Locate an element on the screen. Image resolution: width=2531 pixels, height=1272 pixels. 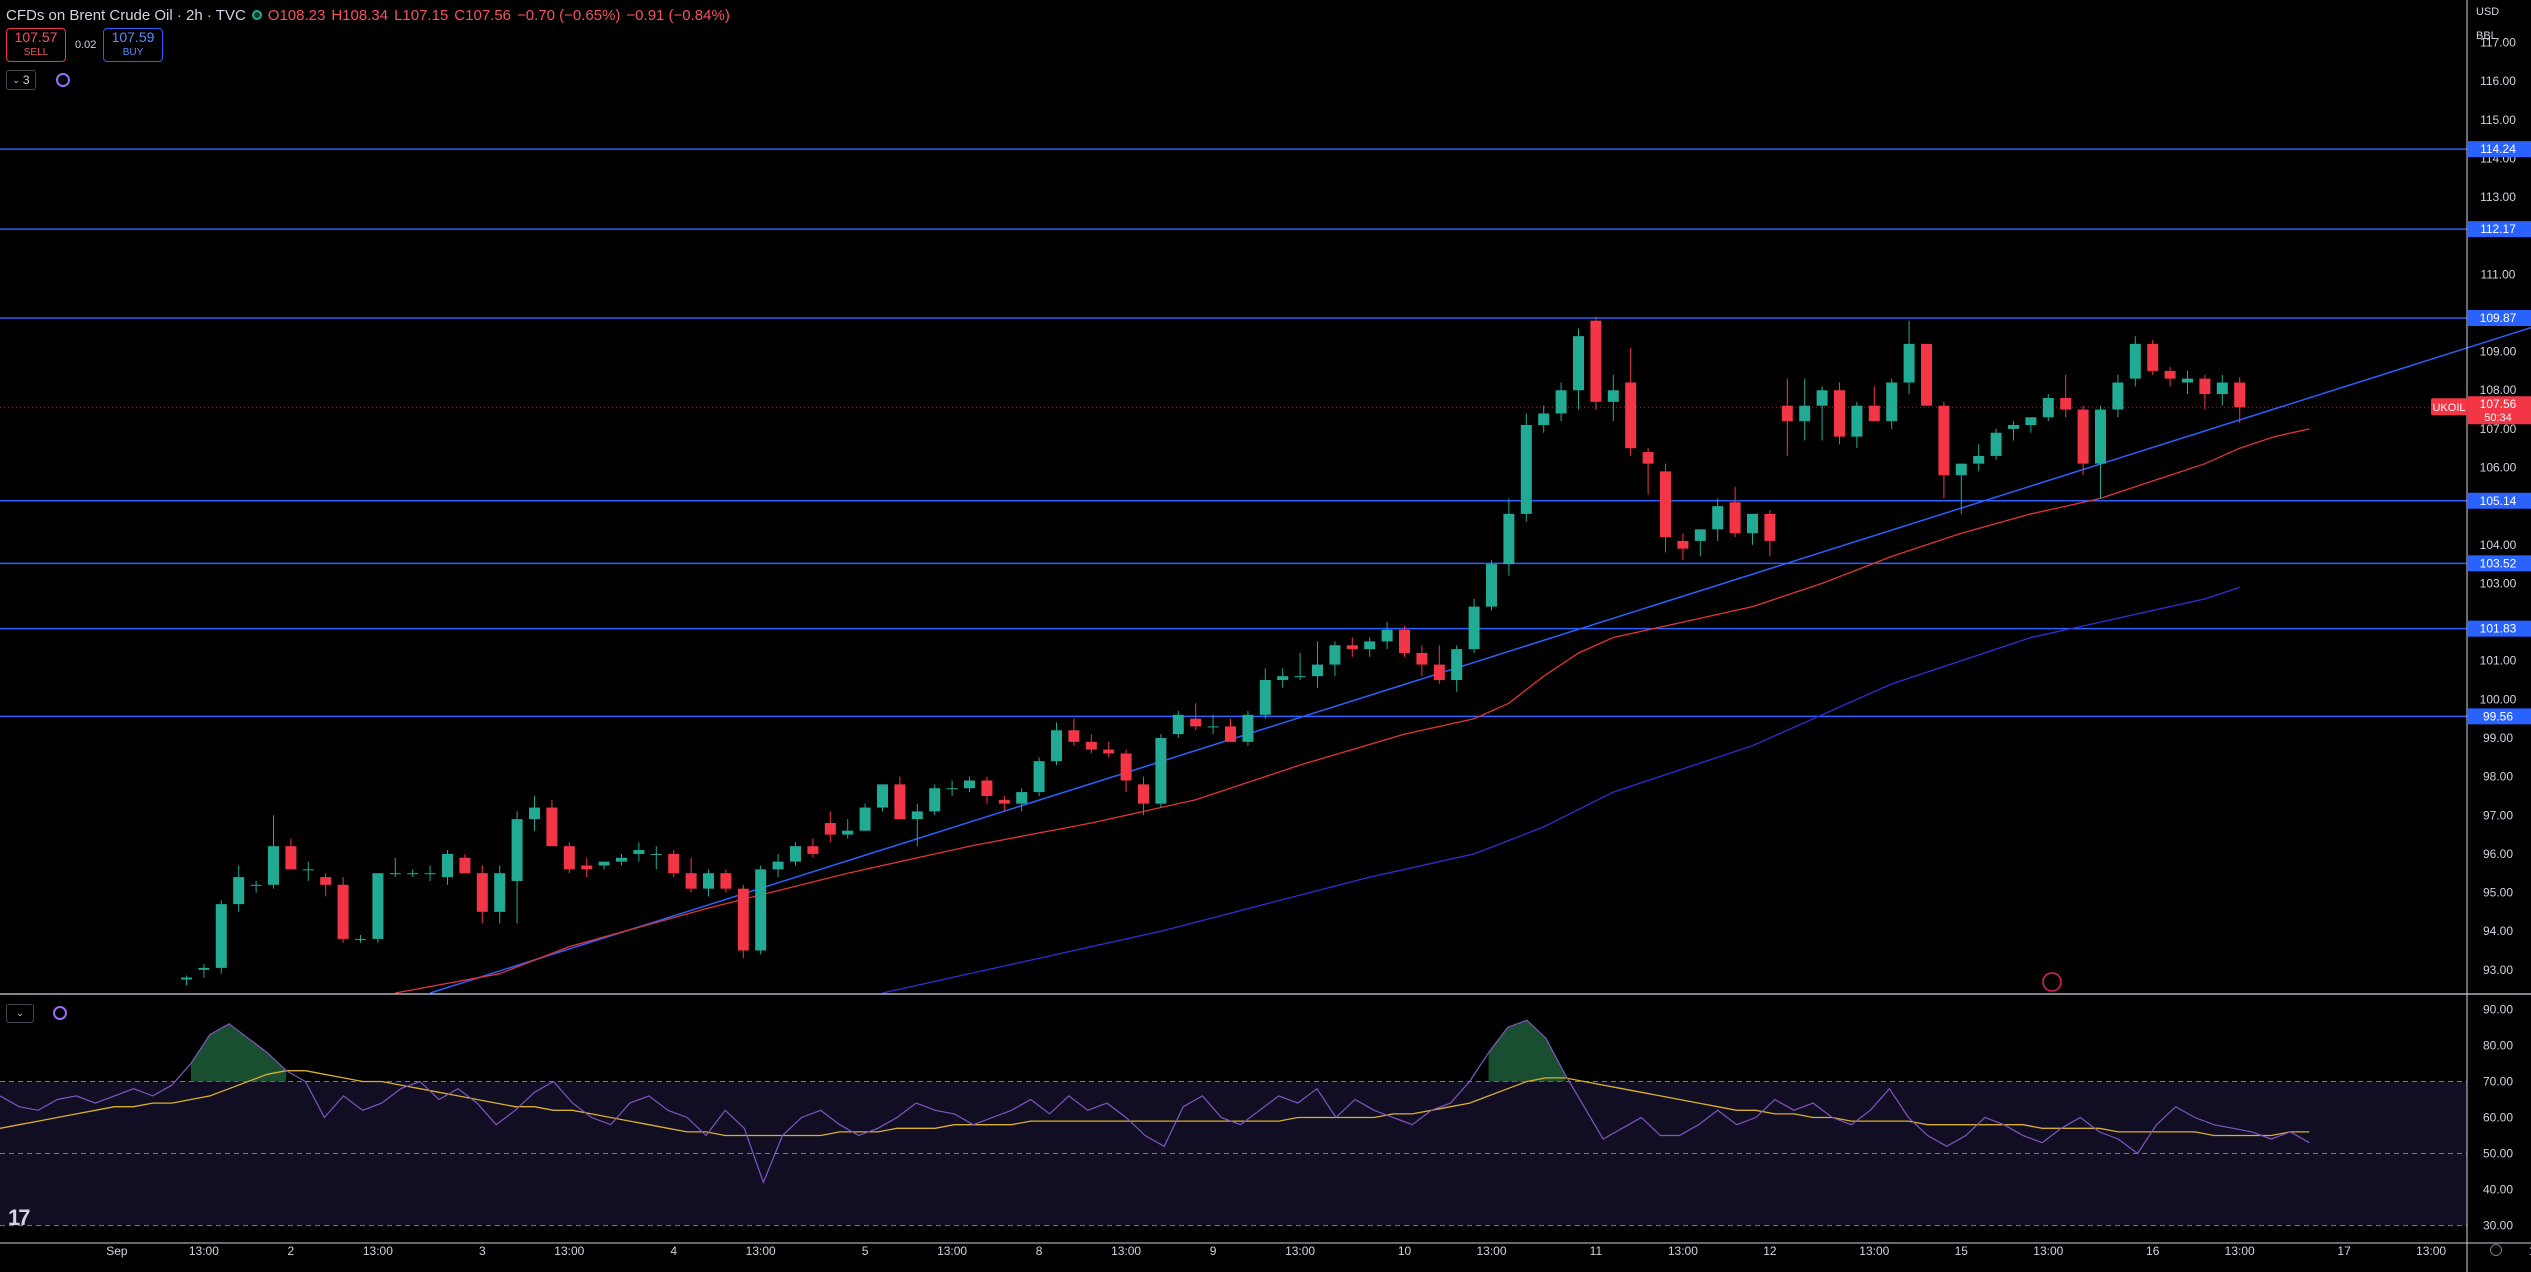
price-tick-label: 116.00 is located at coordinates (2498, 81).